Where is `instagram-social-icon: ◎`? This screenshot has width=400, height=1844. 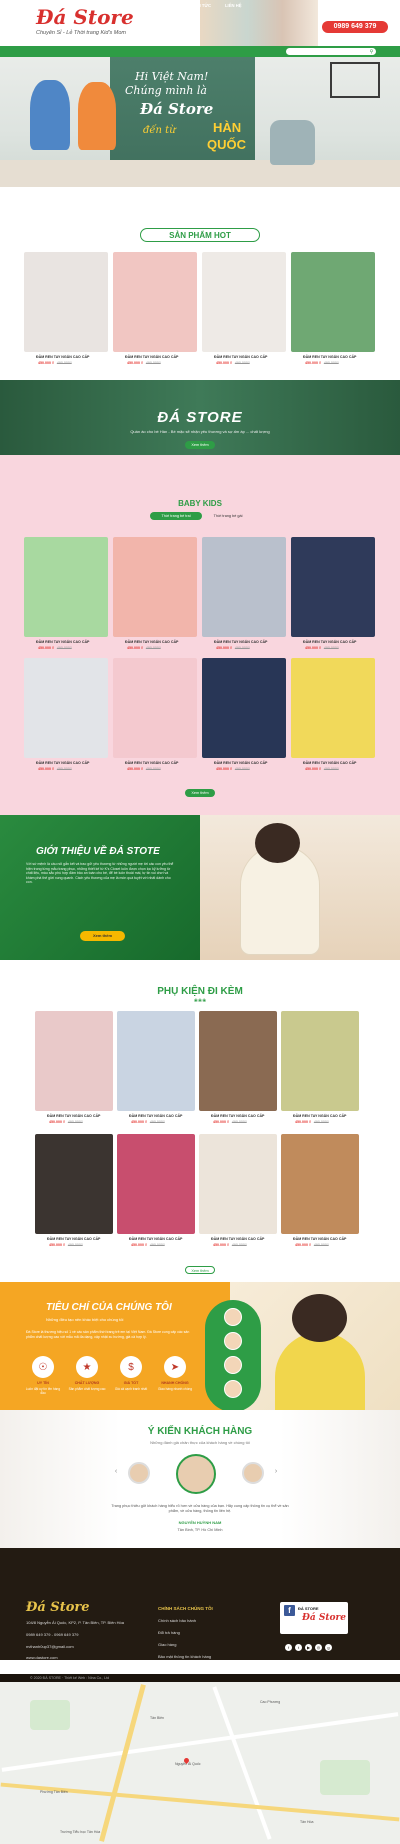 instagram-social-icon: ◎ is located at coordinates (318, 1647).